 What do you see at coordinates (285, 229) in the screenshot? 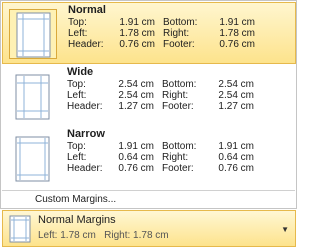
I see `chevron-down-icon: ▼` at bounding box center [285, 229].